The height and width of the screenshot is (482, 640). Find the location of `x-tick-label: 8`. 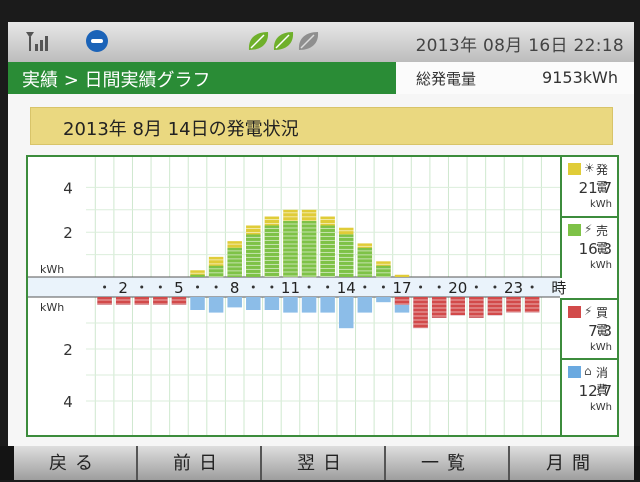

x-tick-label: 8 is located at coordinates (235, 288).